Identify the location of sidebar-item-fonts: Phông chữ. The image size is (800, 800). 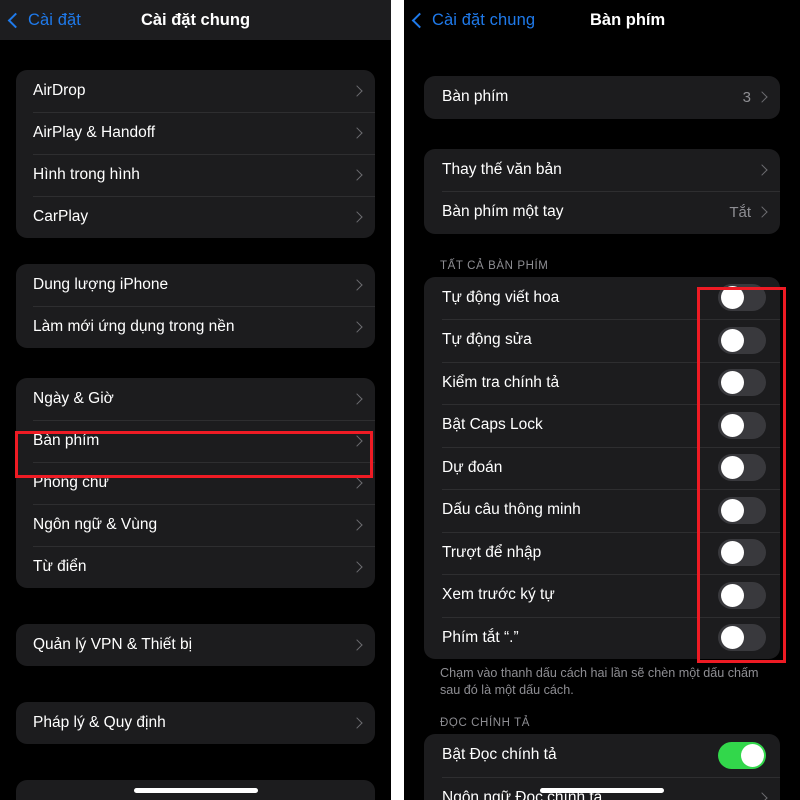
(195, 483).